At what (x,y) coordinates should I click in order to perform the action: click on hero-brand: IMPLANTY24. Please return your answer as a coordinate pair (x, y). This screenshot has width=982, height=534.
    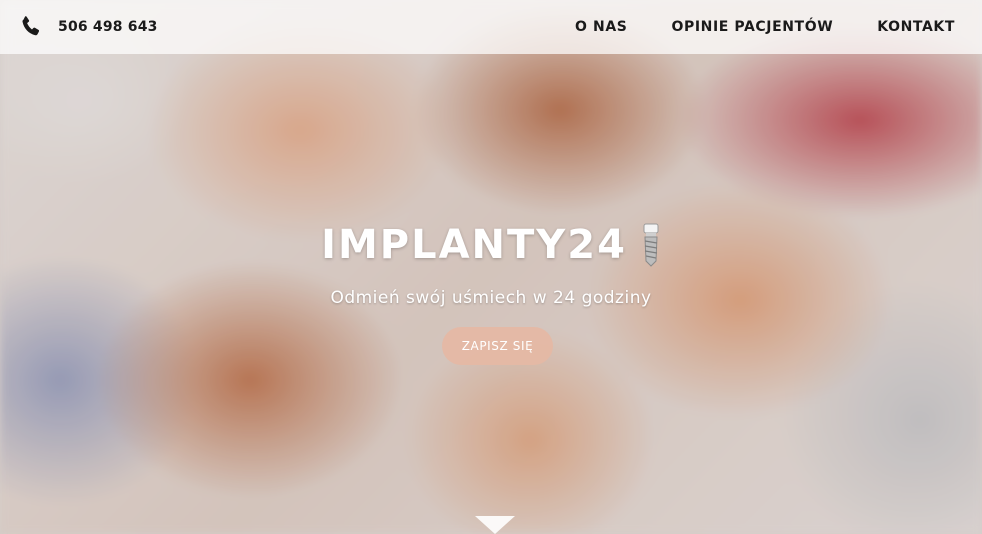
    Looking at the image, I should click on (491, 245).